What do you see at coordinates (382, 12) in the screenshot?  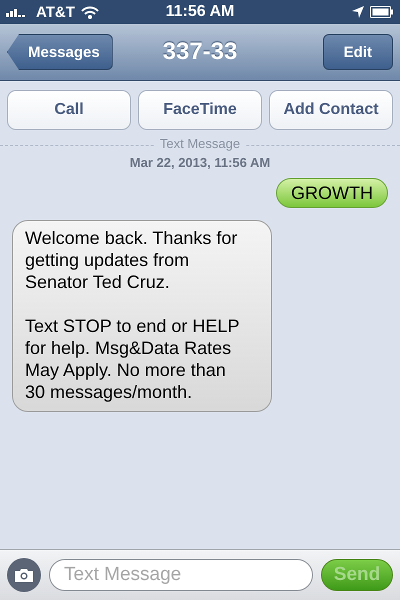 I see `battery-icon` at bounding box center [382, 12].